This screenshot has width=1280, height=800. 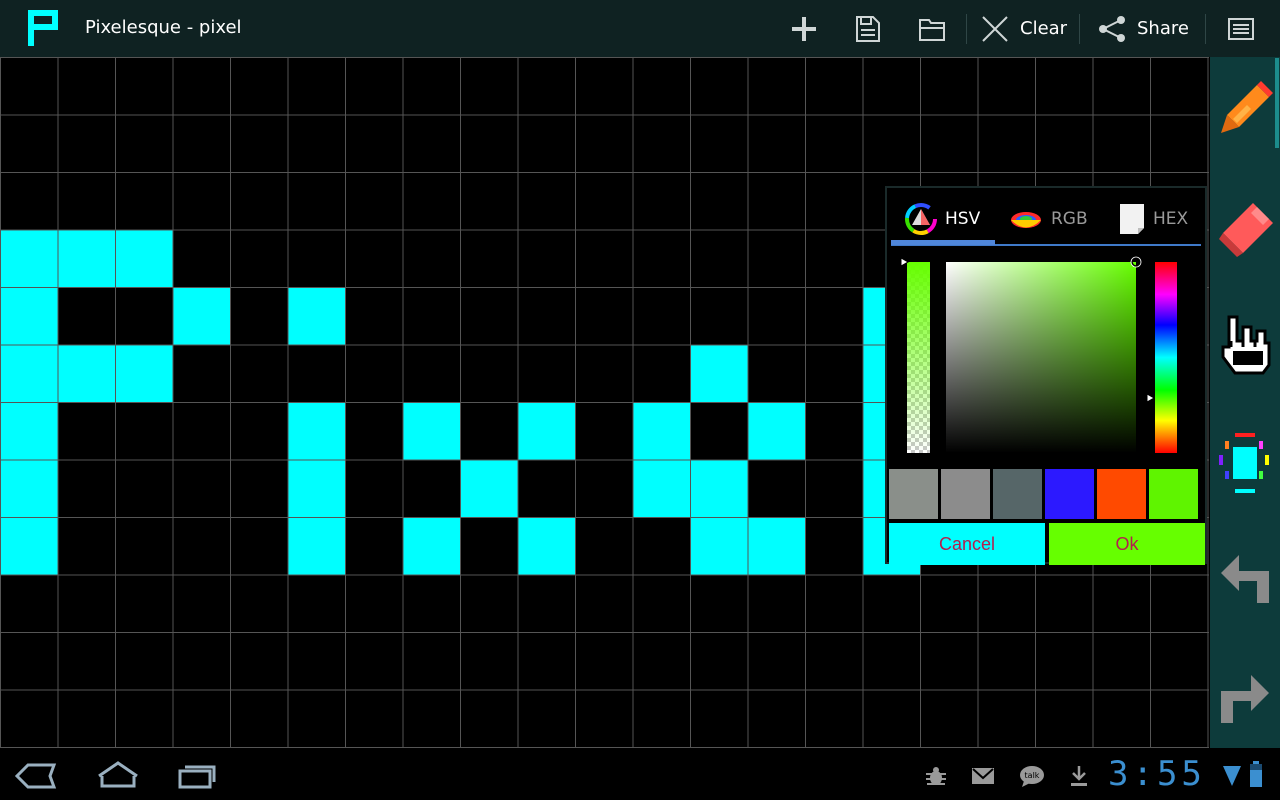 I want to click on color-picker-dialog: HSV RGB HEX Cancel Ok, so click(x=1046, y=375).